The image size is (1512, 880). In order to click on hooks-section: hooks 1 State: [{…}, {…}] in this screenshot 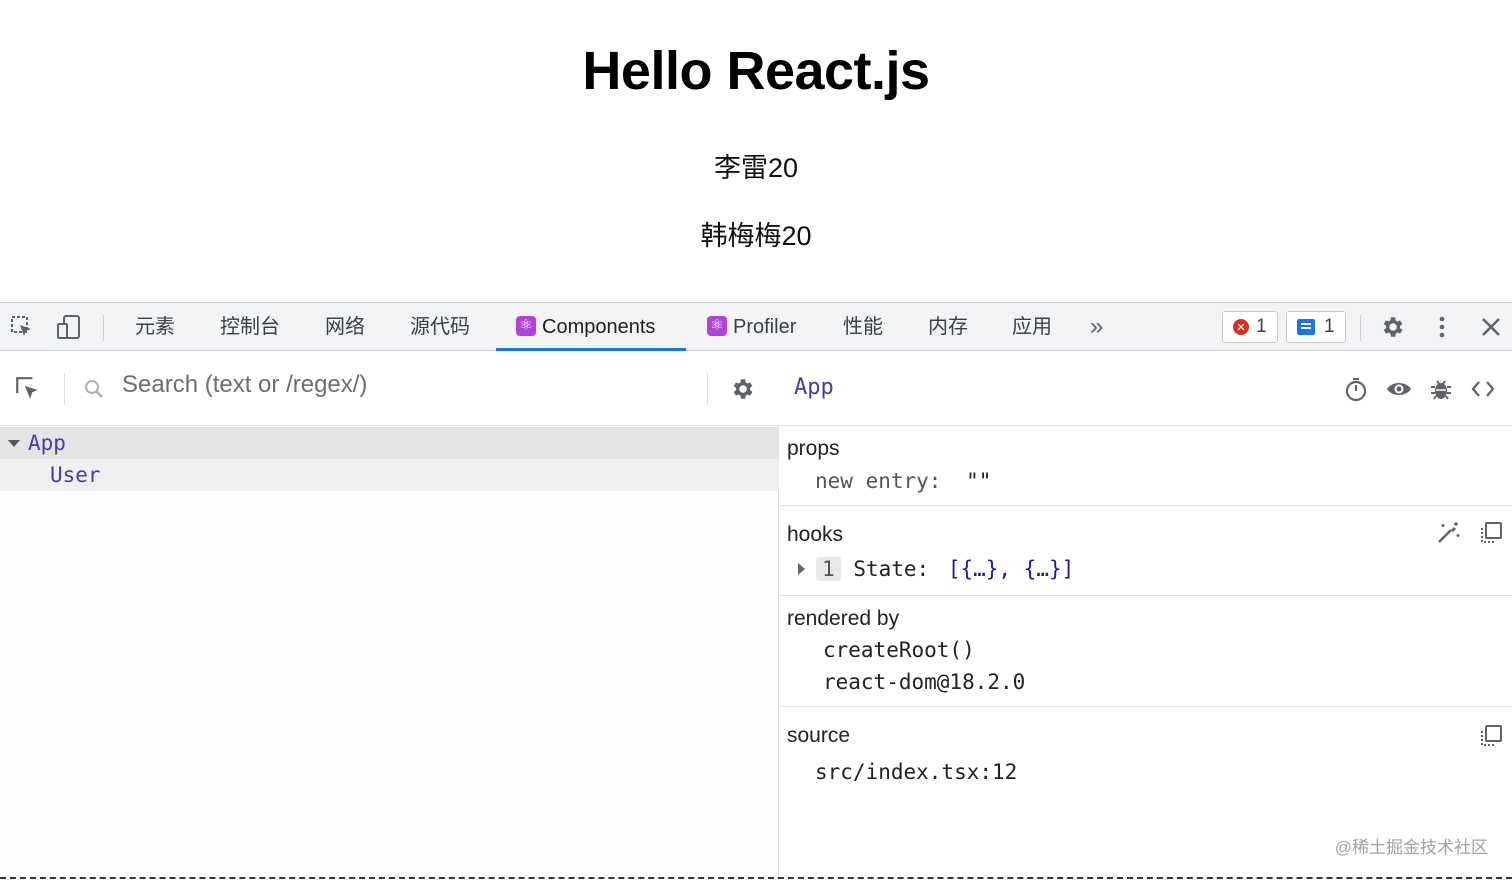, I will do `click(1146, 551)`.